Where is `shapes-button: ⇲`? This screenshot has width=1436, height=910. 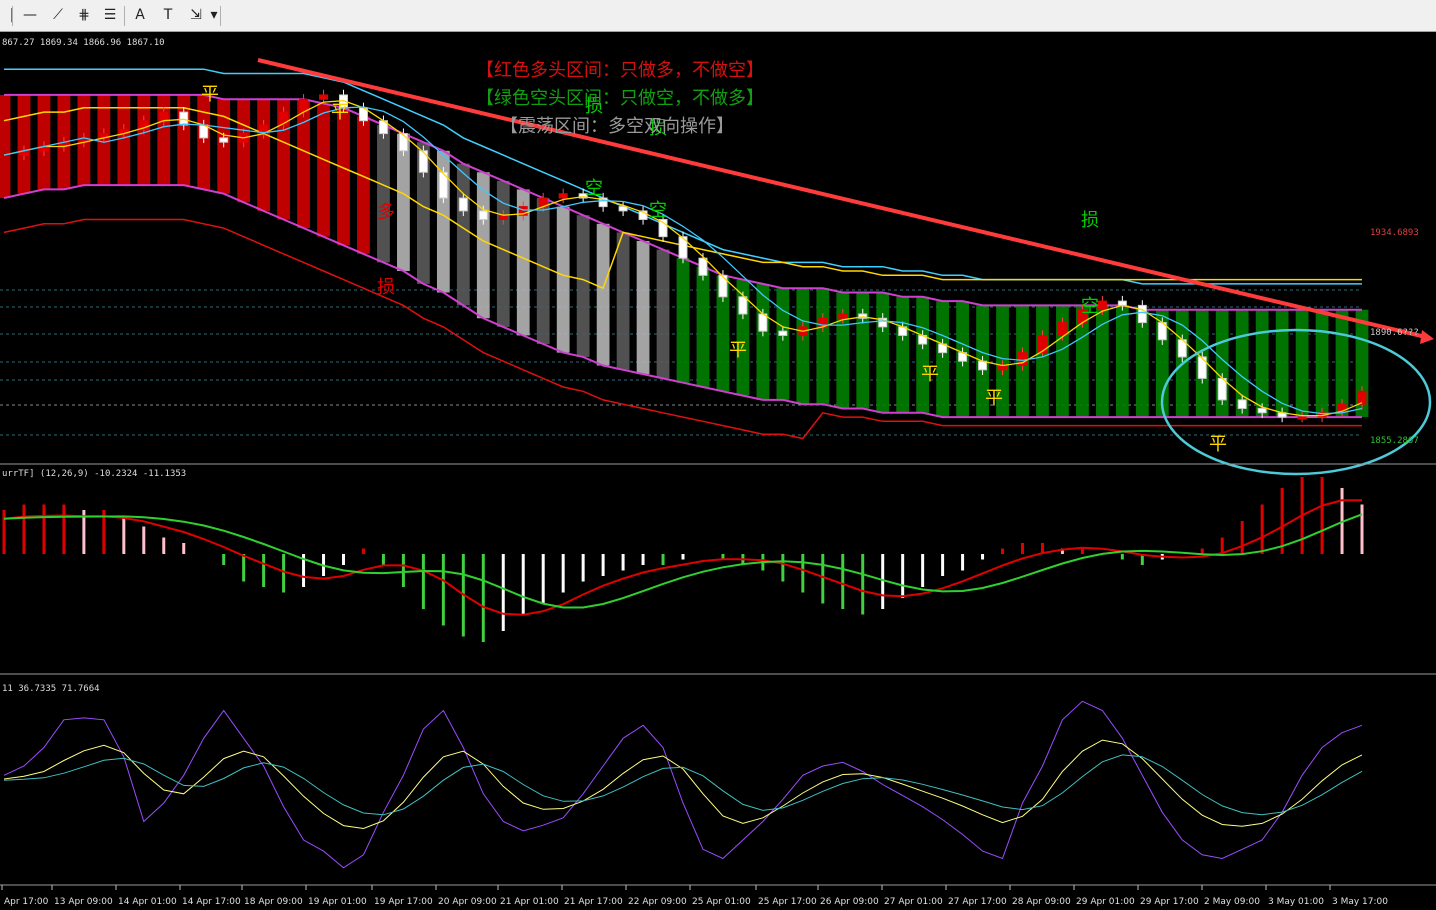 shapes-button: ⇲ is located at coordinates (196, 15).